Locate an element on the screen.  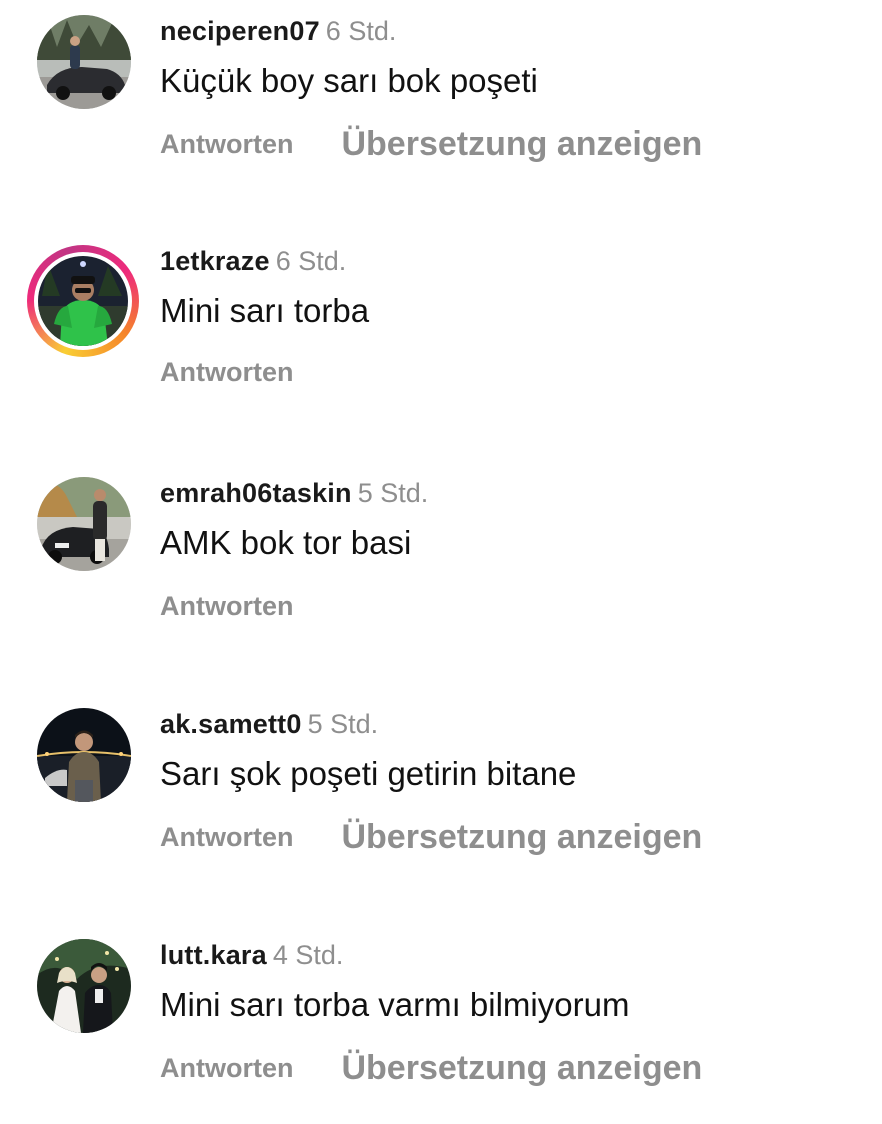
profile-photo-night-icon is located at coordinates (84, 755).